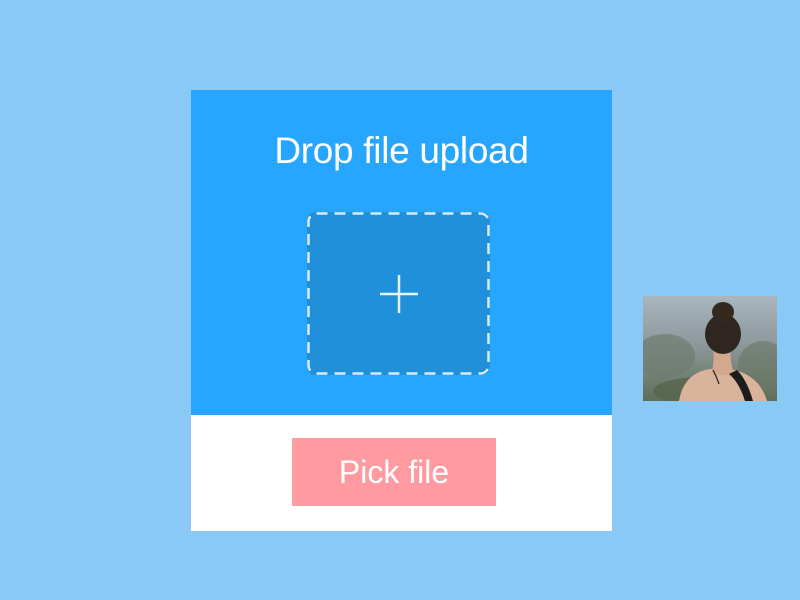 This screenshot has width=800, height=600. Describe the element at coordinates (394, 472) in the screenshot. I see `pick-file-button: Pick file` at that location.